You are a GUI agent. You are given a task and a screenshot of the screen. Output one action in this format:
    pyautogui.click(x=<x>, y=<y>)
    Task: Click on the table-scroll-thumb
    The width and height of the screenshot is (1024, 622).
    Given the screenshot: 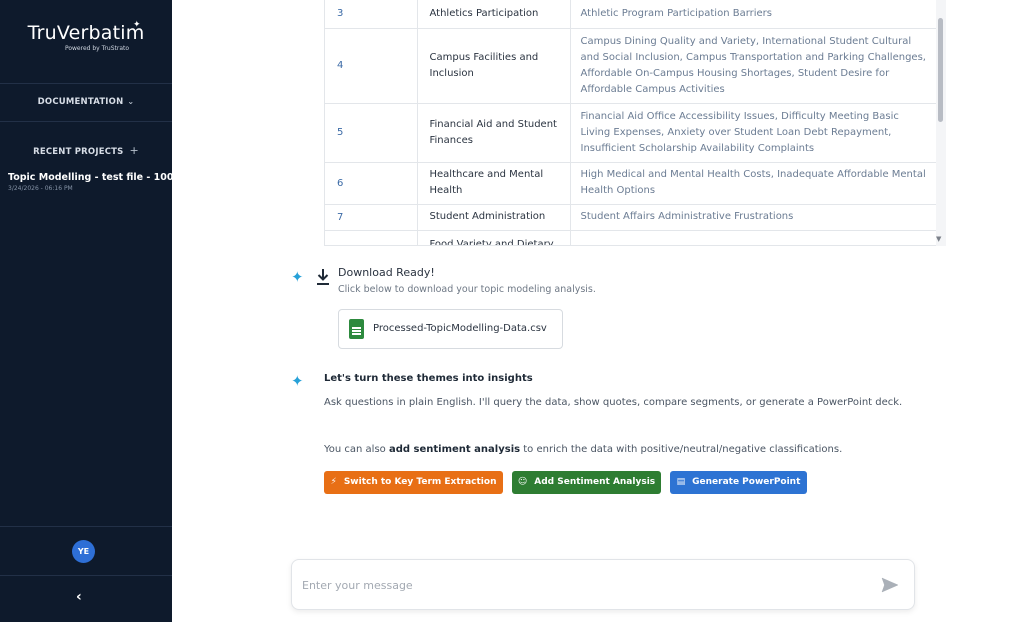 What is the action you would take?
    pyautogui.click(x=940, y=70)
    